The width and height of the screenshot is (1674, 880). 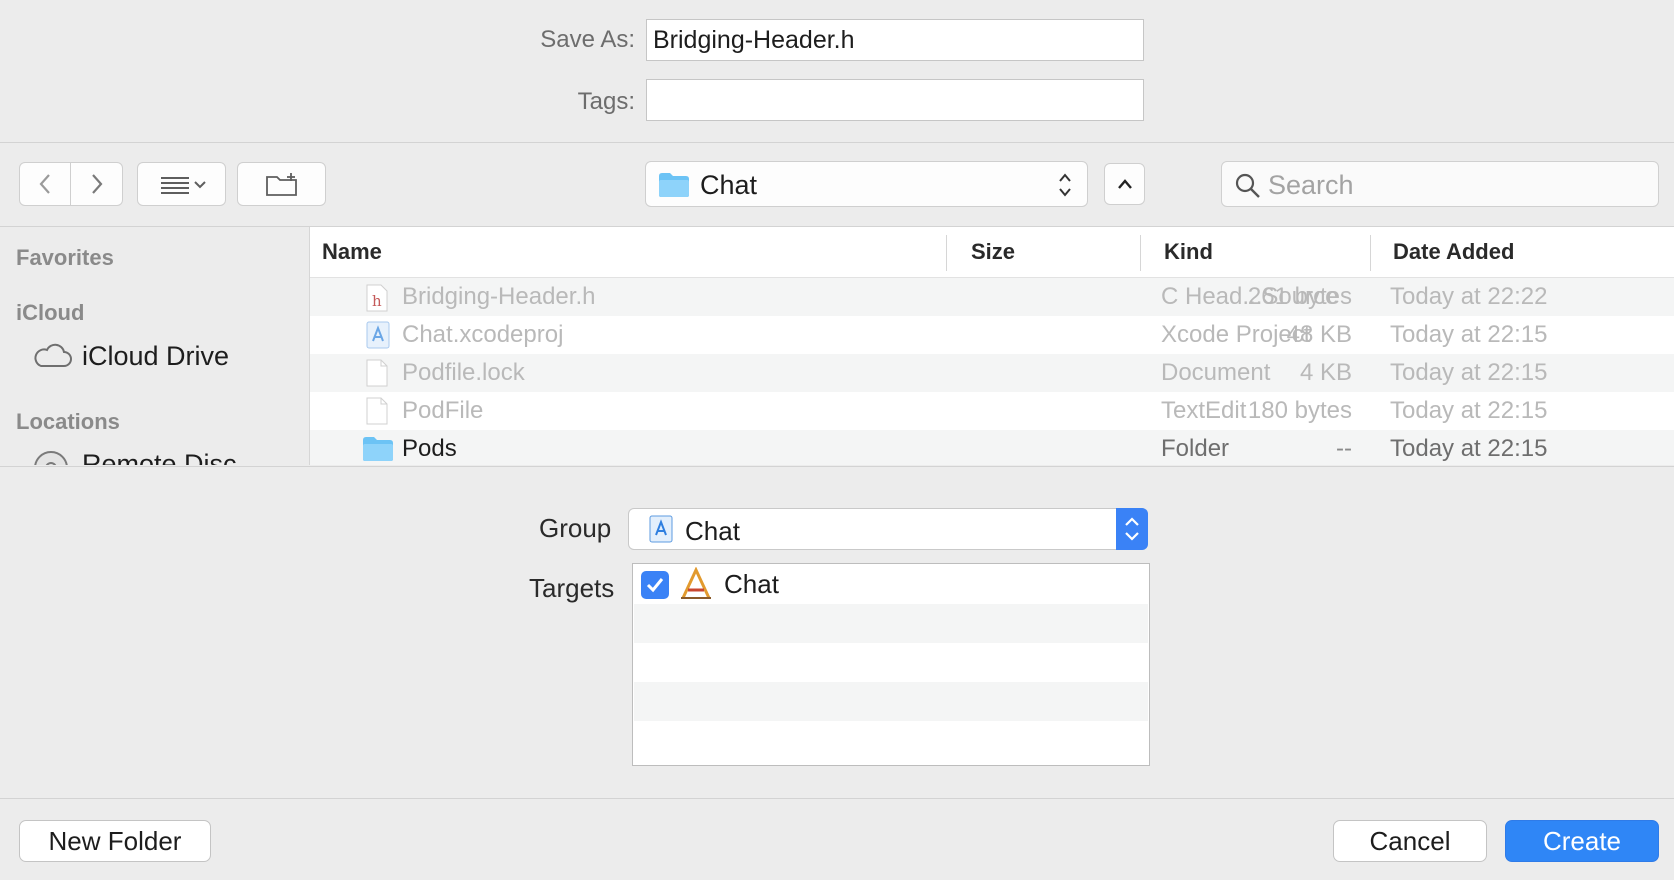 I want to click on search-field: Search, so click(x=1440, y=184).